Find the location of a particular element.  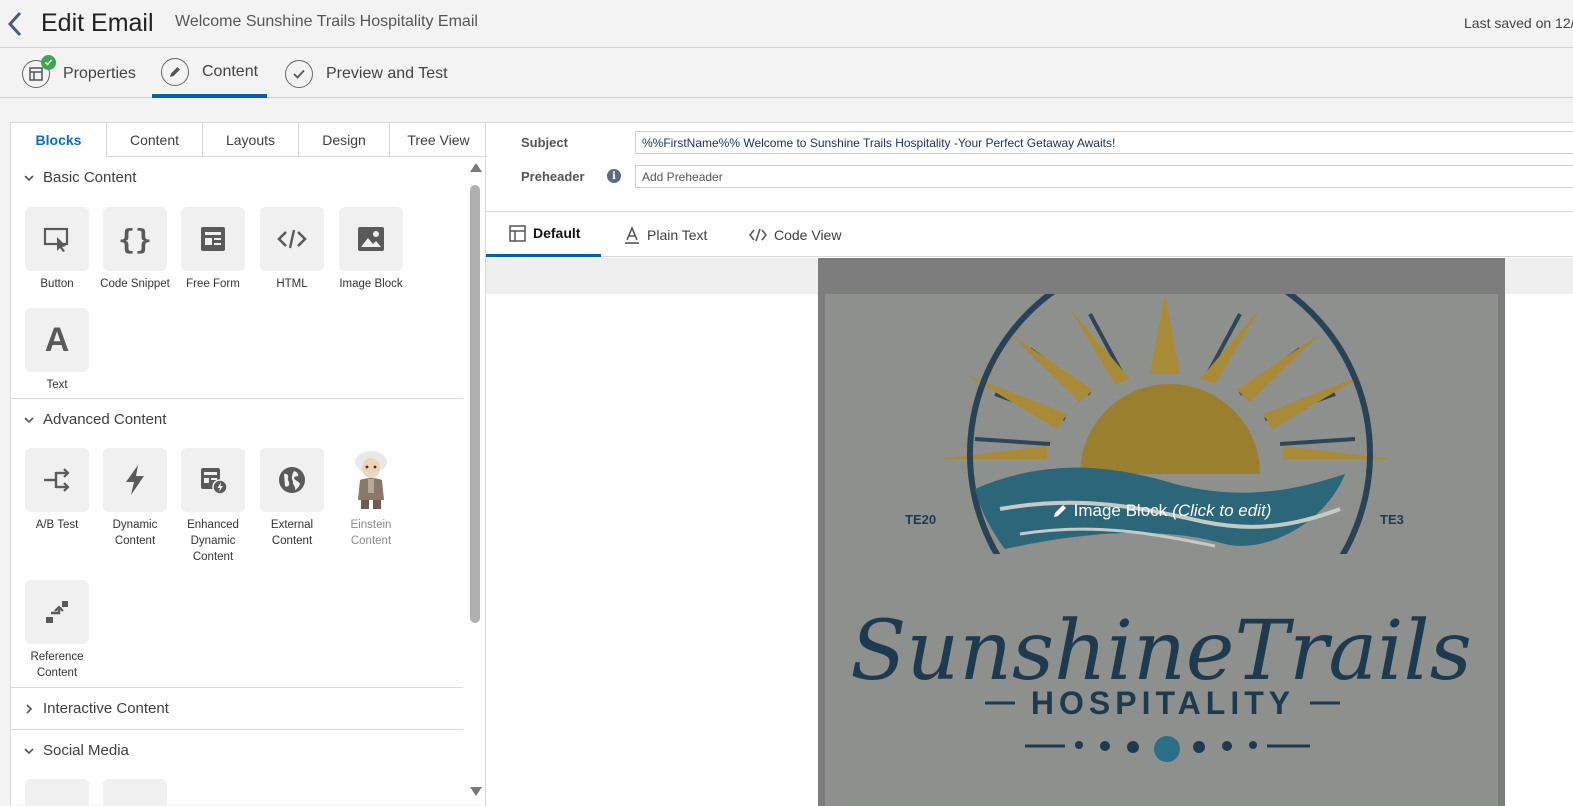

block-free-form: Free Form is located at coordinates (213, 249).